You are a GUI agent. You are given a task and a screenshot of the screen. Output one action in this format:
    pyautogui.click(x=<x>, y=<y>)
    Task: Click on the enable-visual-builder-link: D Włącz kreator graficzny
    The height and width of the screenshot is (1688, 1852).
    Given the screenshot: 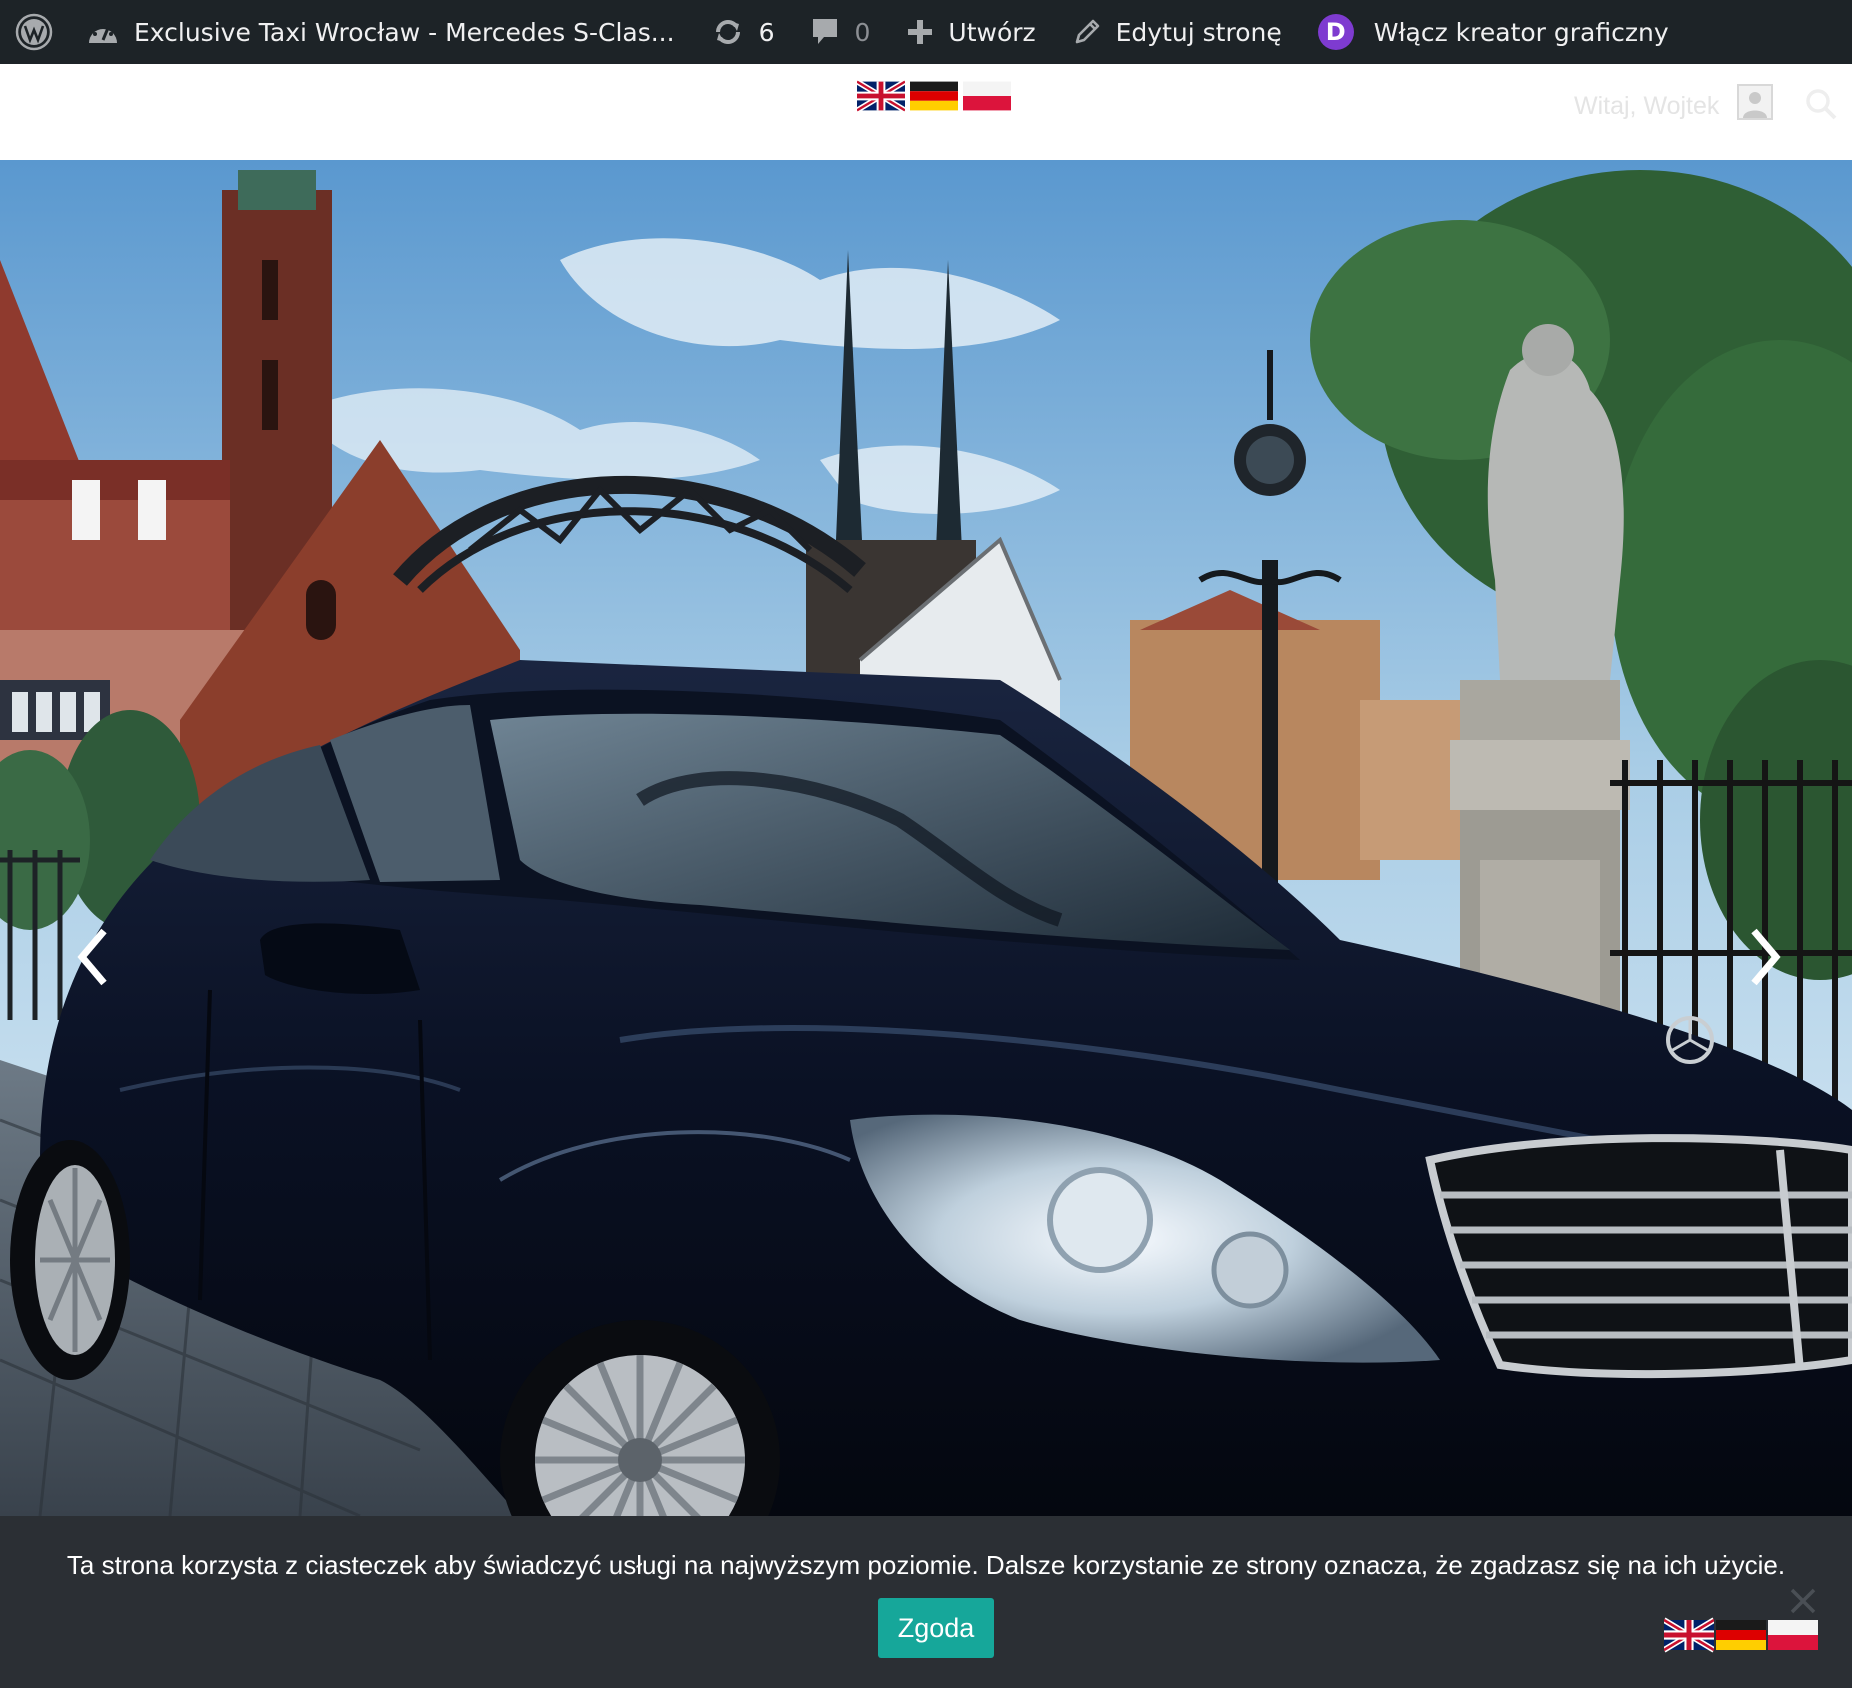 What is the action you would take?
    pyautogui.click(x=1493, y=32)
    